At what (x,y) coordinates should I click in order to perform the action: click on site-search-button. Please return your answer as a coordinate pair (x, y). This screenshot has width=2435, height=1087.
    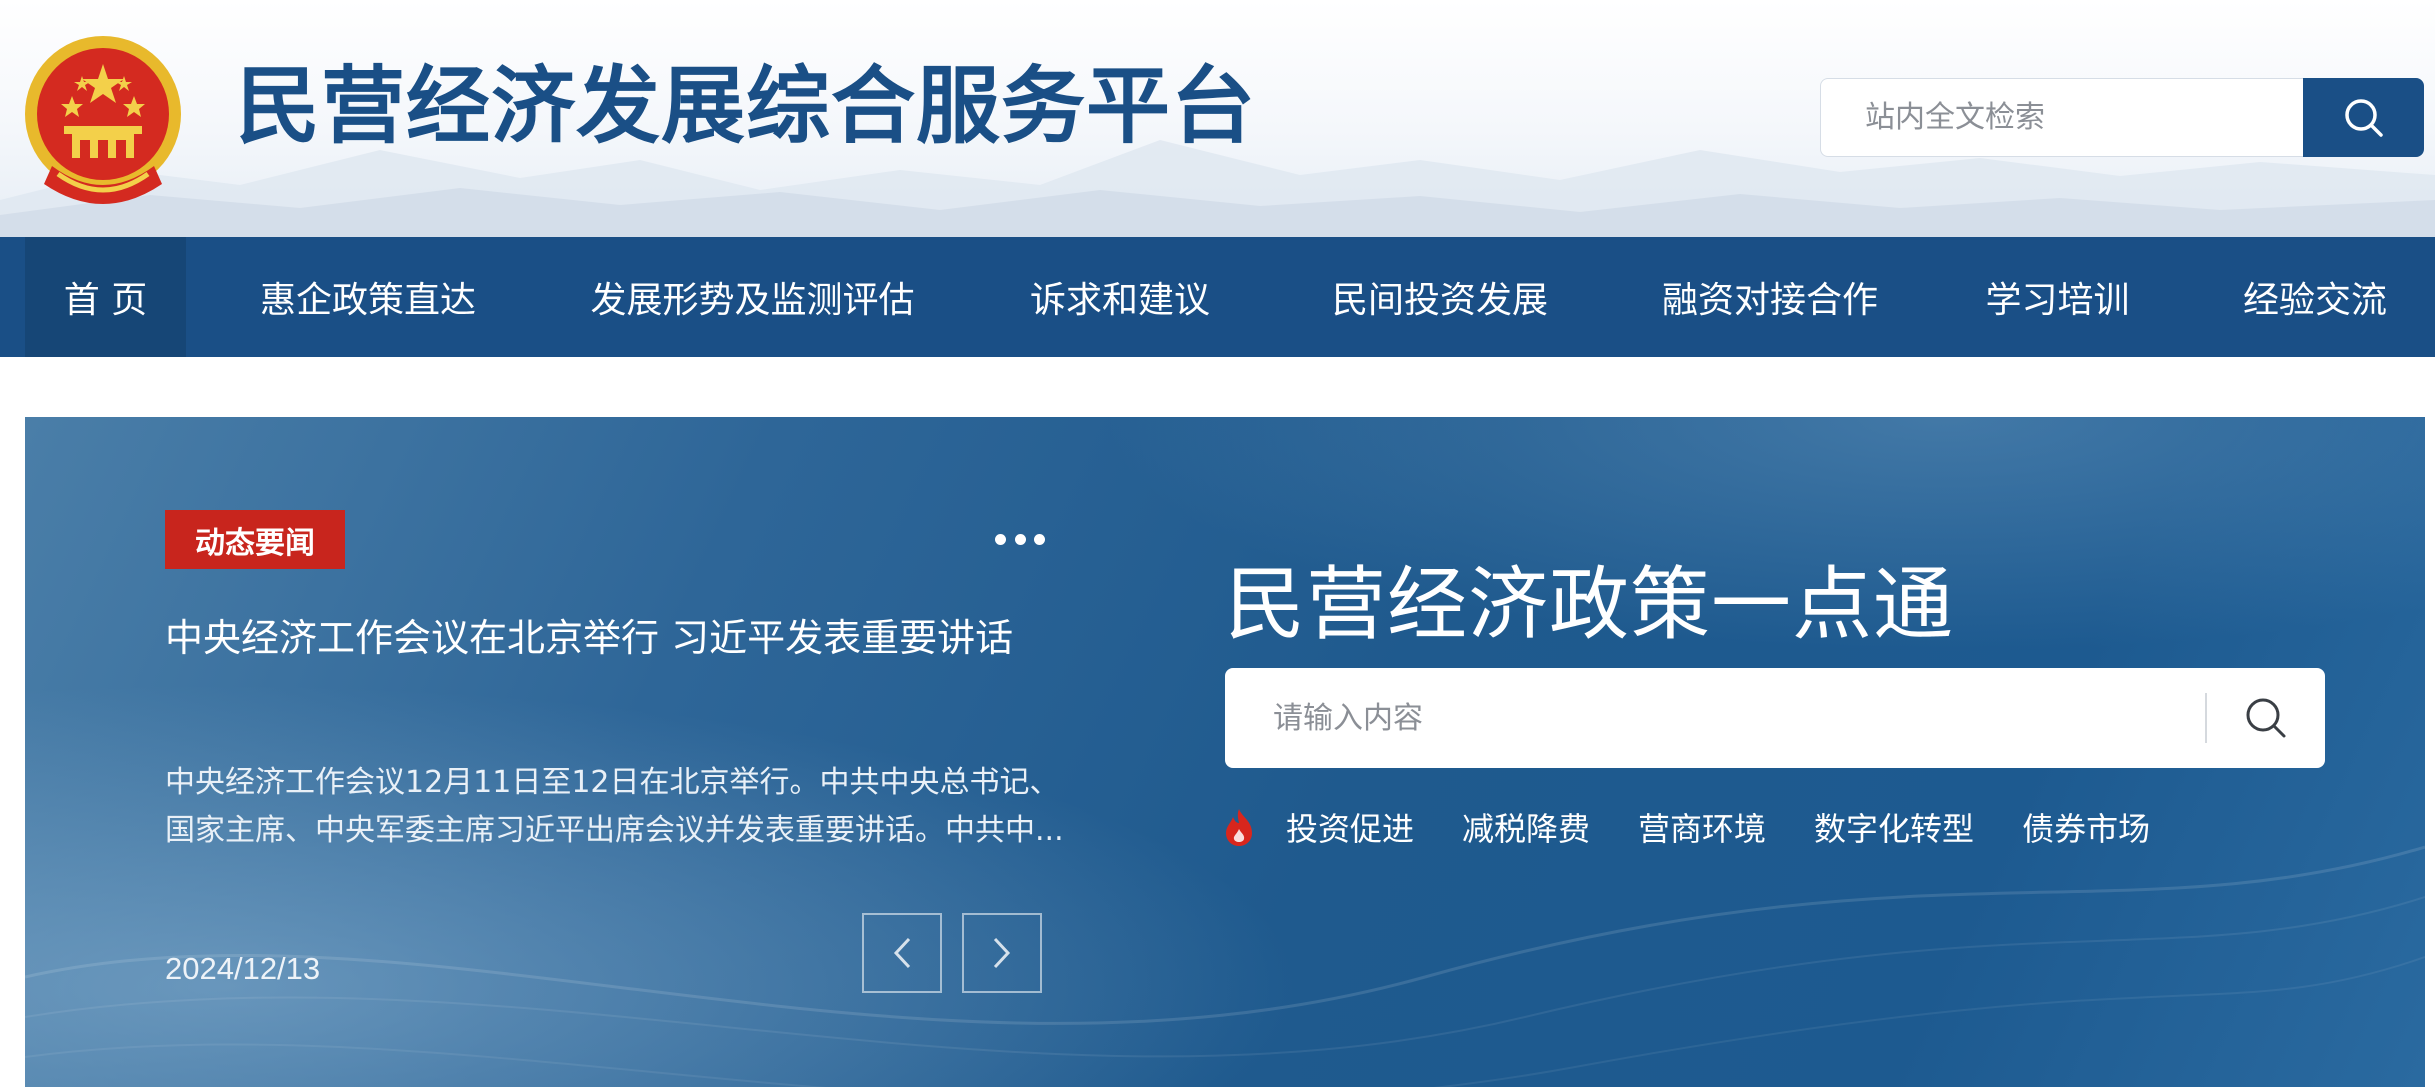
    Looking at the image, I should click on (2363, 117).